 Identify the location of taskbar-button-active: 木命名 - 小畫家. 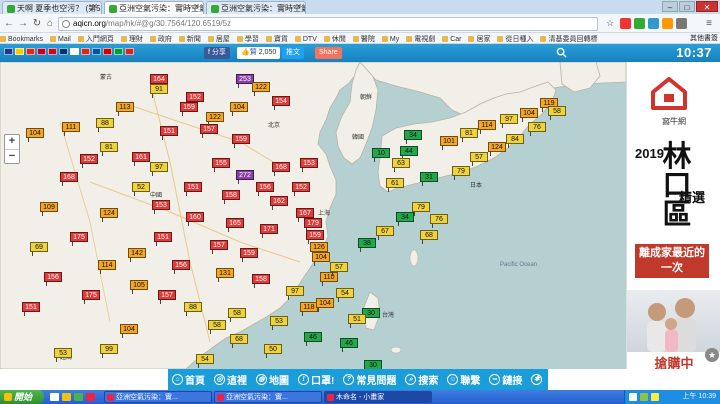
(378, 397).